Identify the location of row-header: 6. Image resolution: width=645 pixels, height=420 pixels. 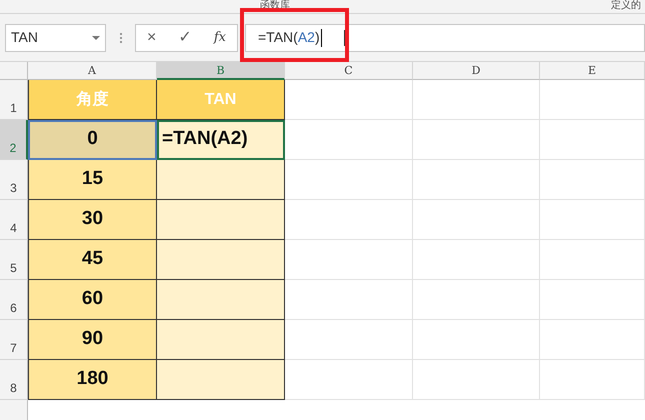
(14, 300).